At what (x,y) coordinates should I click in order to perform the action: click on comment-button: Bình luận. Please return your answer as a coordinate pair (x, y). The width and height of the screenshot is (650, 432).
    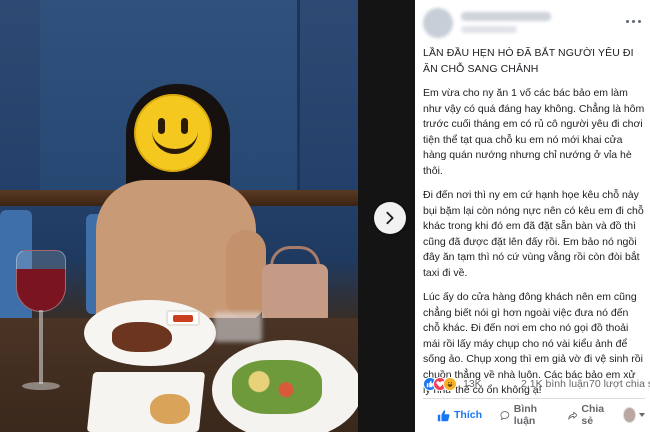
    Looking at the image, I should click on (525, 415).